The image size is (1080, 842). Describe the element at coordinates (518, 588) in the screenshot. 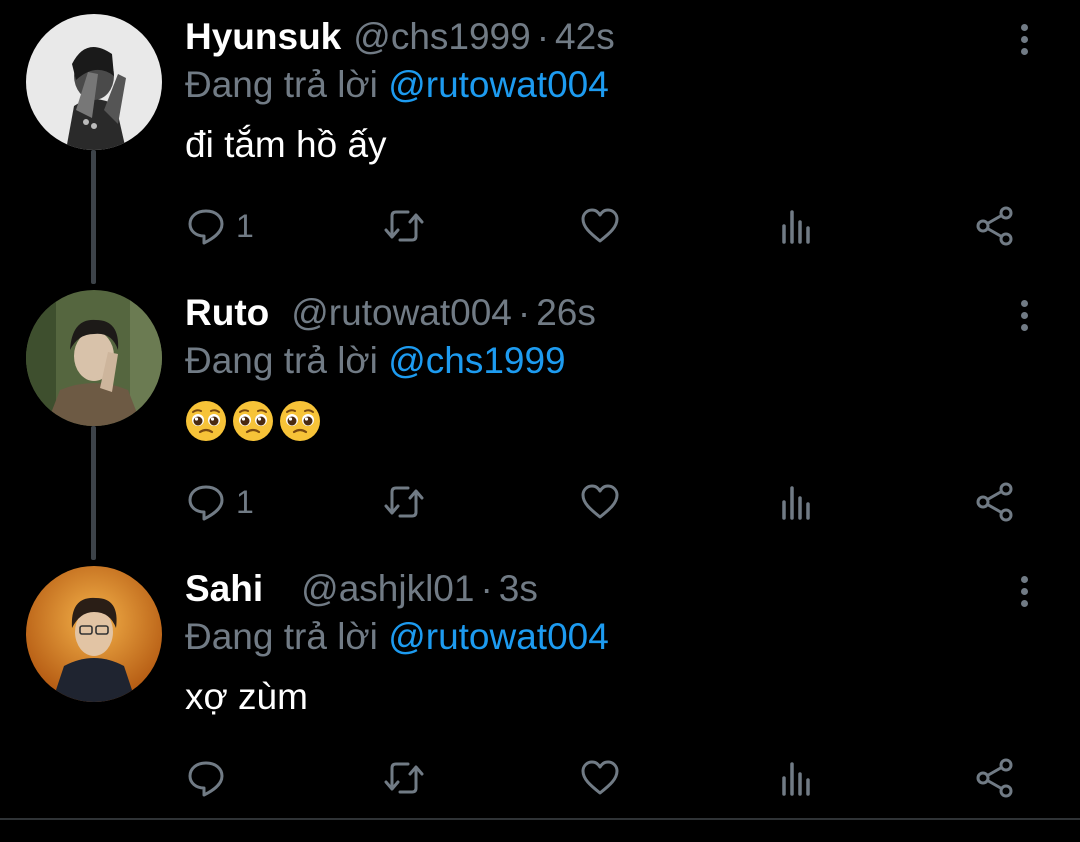

I see `timestamp: 3s` at that location.